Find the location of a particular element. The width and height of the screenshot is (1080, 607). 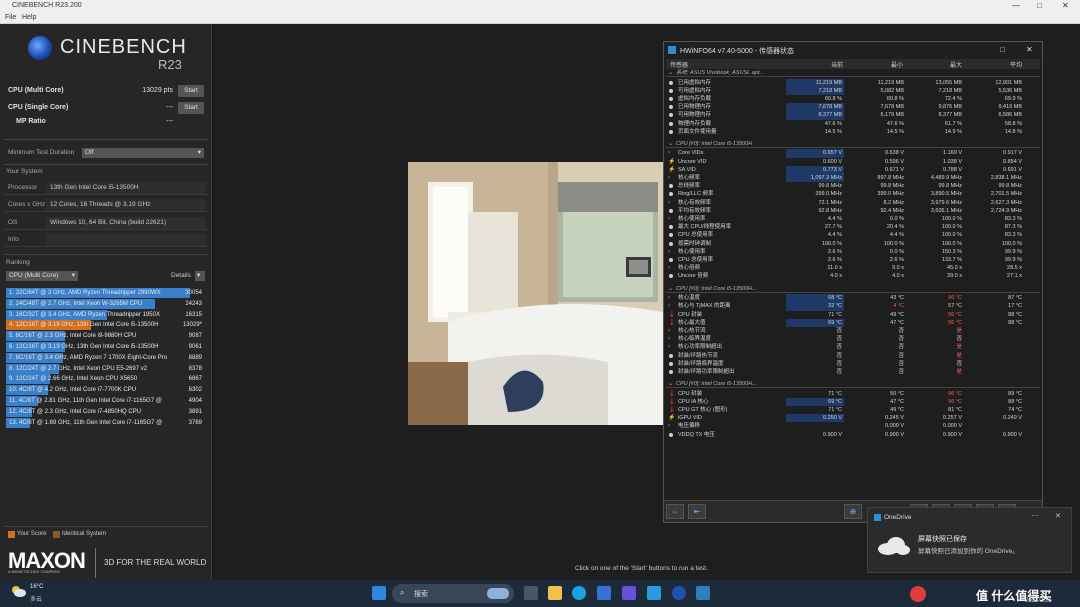

sensor-row: 🌡 CPU IA 核心 69 °C 47 °C 96 °C 88 °C is located at coordinates (853, 401).